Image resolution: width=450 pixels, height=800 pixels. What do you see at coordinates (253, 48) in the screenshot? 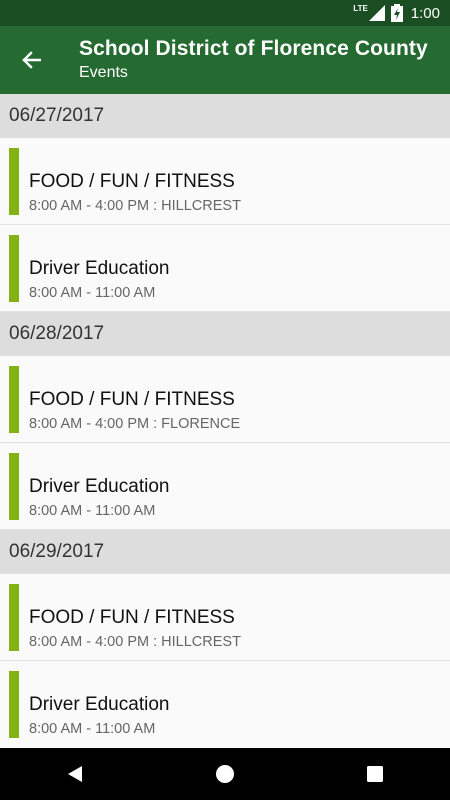
I see `page-title: School District of Florence County` at bounding box center [253, 48].